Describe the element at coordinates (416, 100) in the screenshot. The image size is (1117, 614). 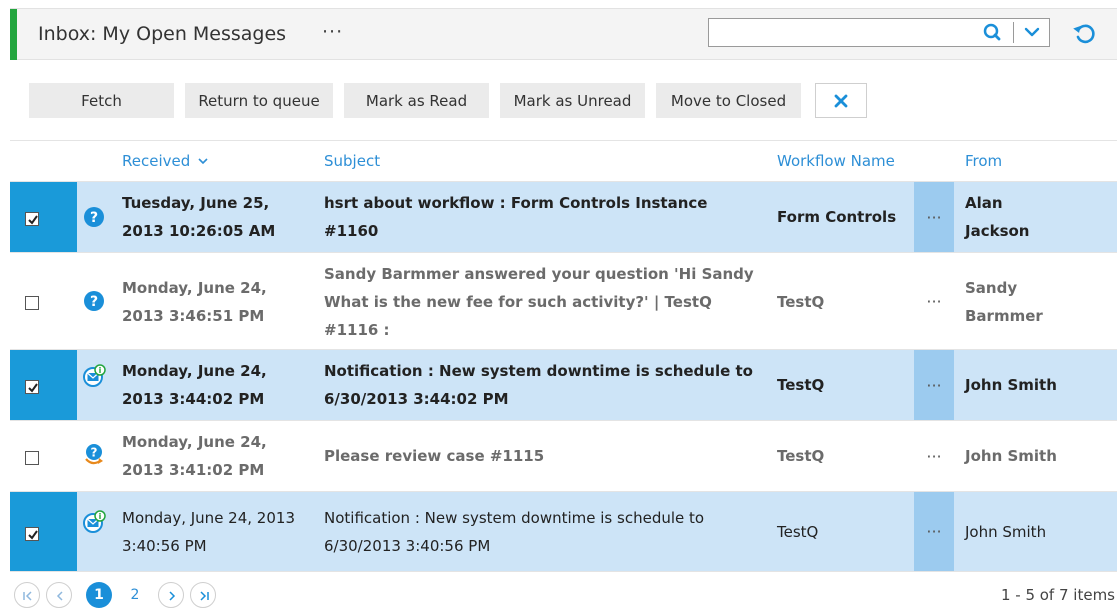
I see `mark-as-read-button: Mark as Read` at that location.